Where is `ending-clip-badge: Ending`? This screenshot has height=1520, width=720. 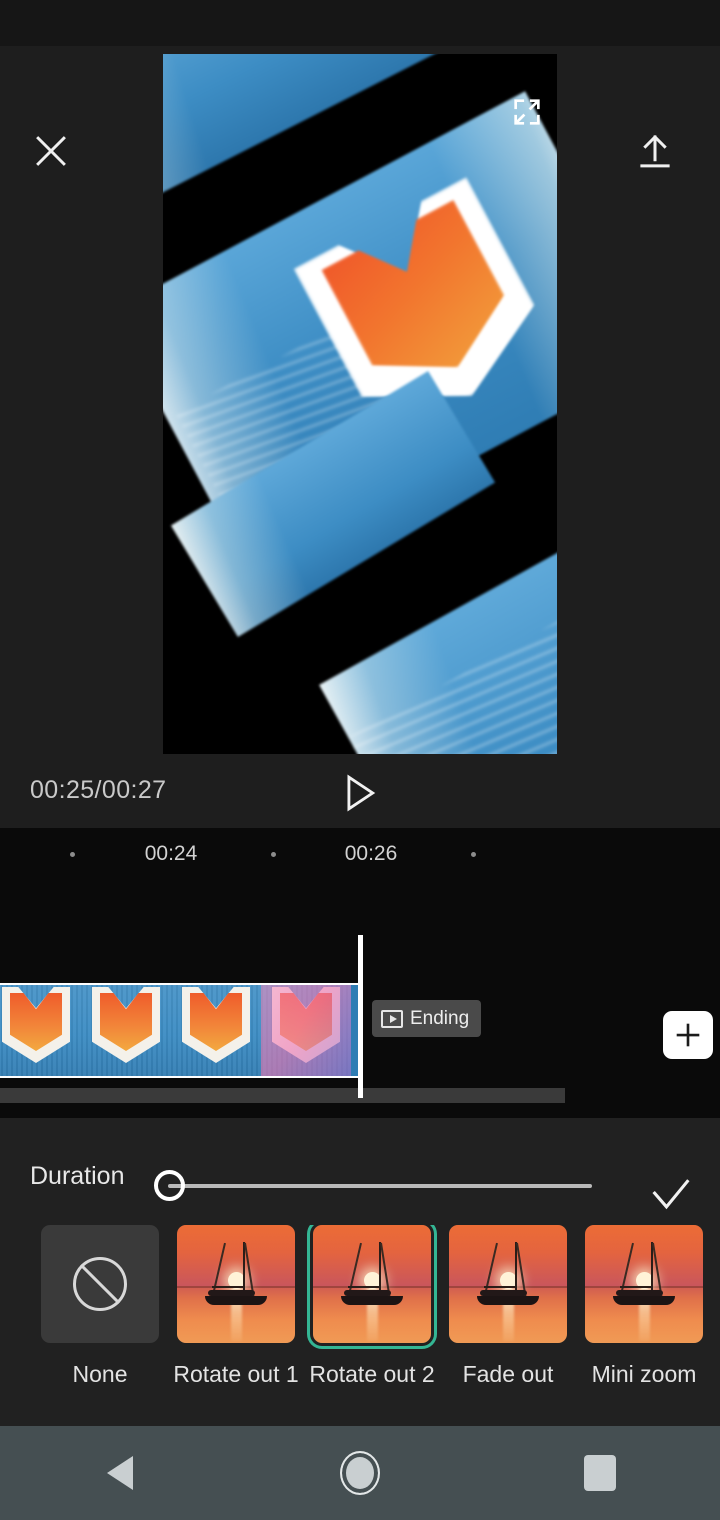
ending-clip-badge: Ending is located at coordinates (427, 1018).